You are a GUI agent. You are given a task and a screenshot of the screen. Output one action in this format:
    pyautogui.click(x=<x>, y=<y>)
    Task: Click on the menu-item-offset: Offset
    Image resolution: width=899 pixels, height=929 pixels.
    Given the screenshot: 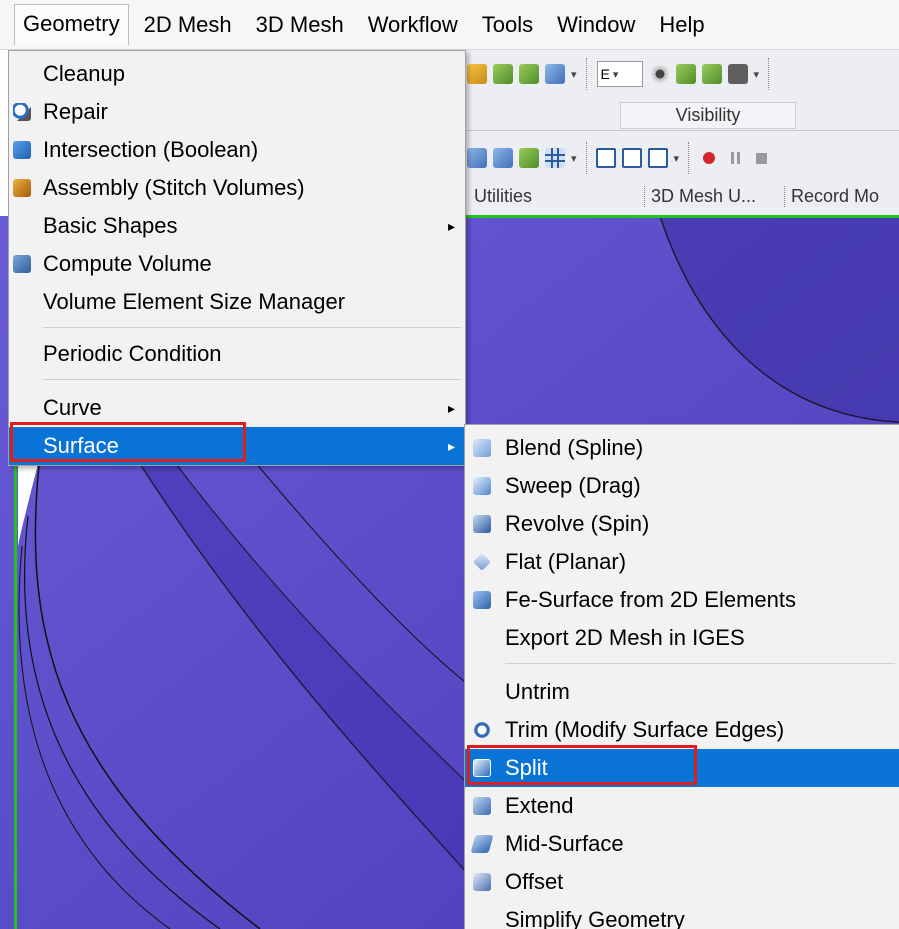 What is the action you would take?
    pyautogui.click(x=682, y=882)
    